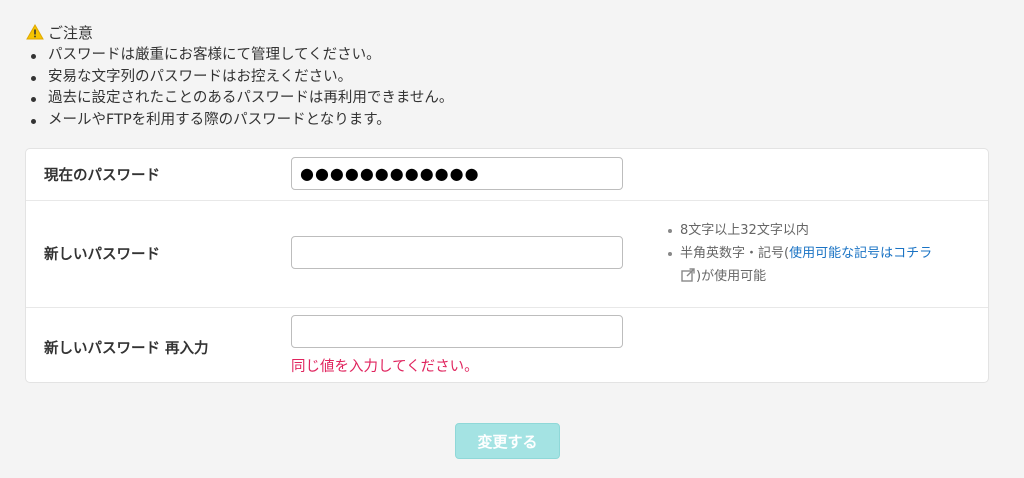 Image resolution: width=1024 pixels, height=478 pixels. What do you see at coordinates (507, 441) in the screenshot?
I see `change-password-button: 変更する` at bounding box center [507, 441].